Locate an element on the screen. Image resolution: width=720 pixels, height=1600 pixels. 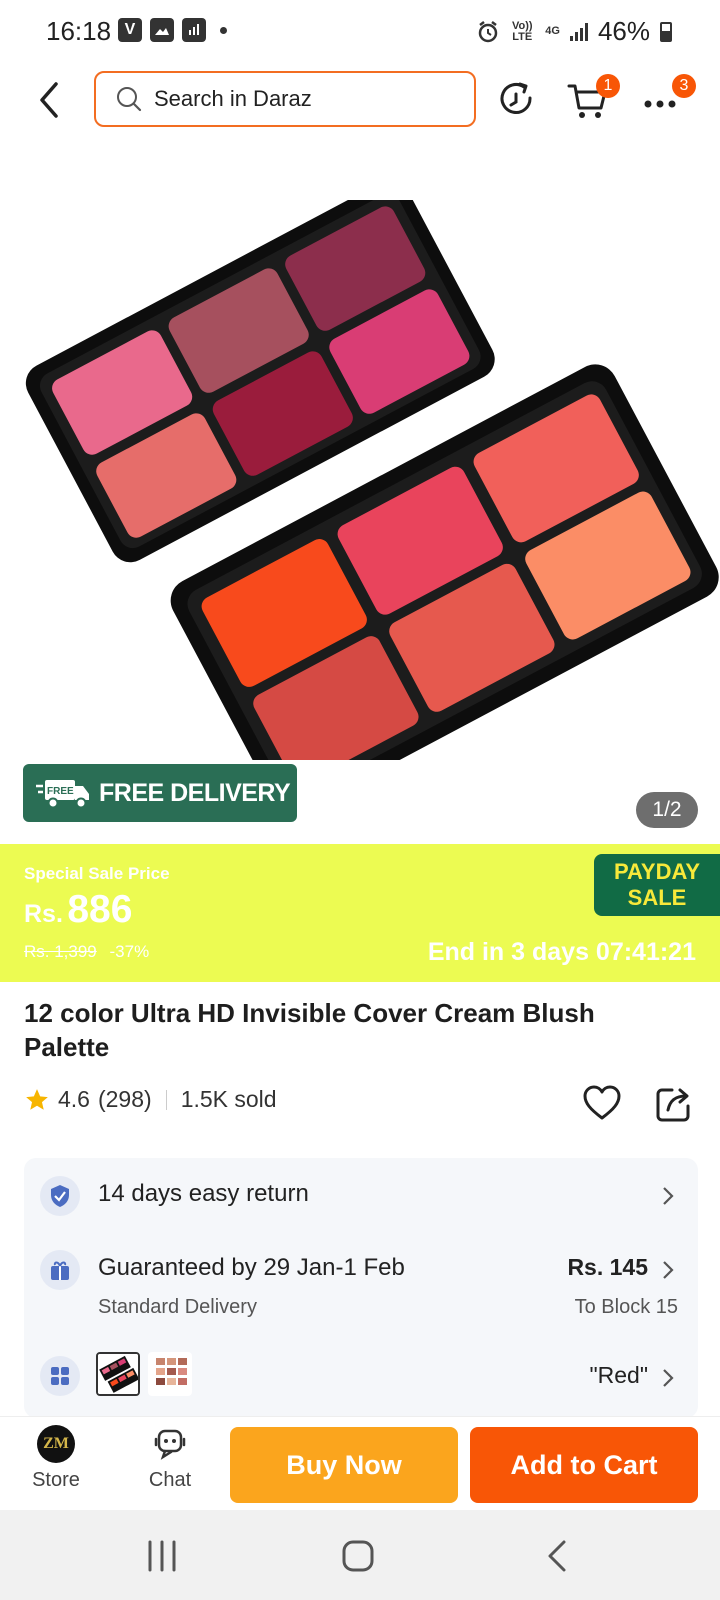
old-price: Rs. 1,399 is located at coordinates (60, 951).